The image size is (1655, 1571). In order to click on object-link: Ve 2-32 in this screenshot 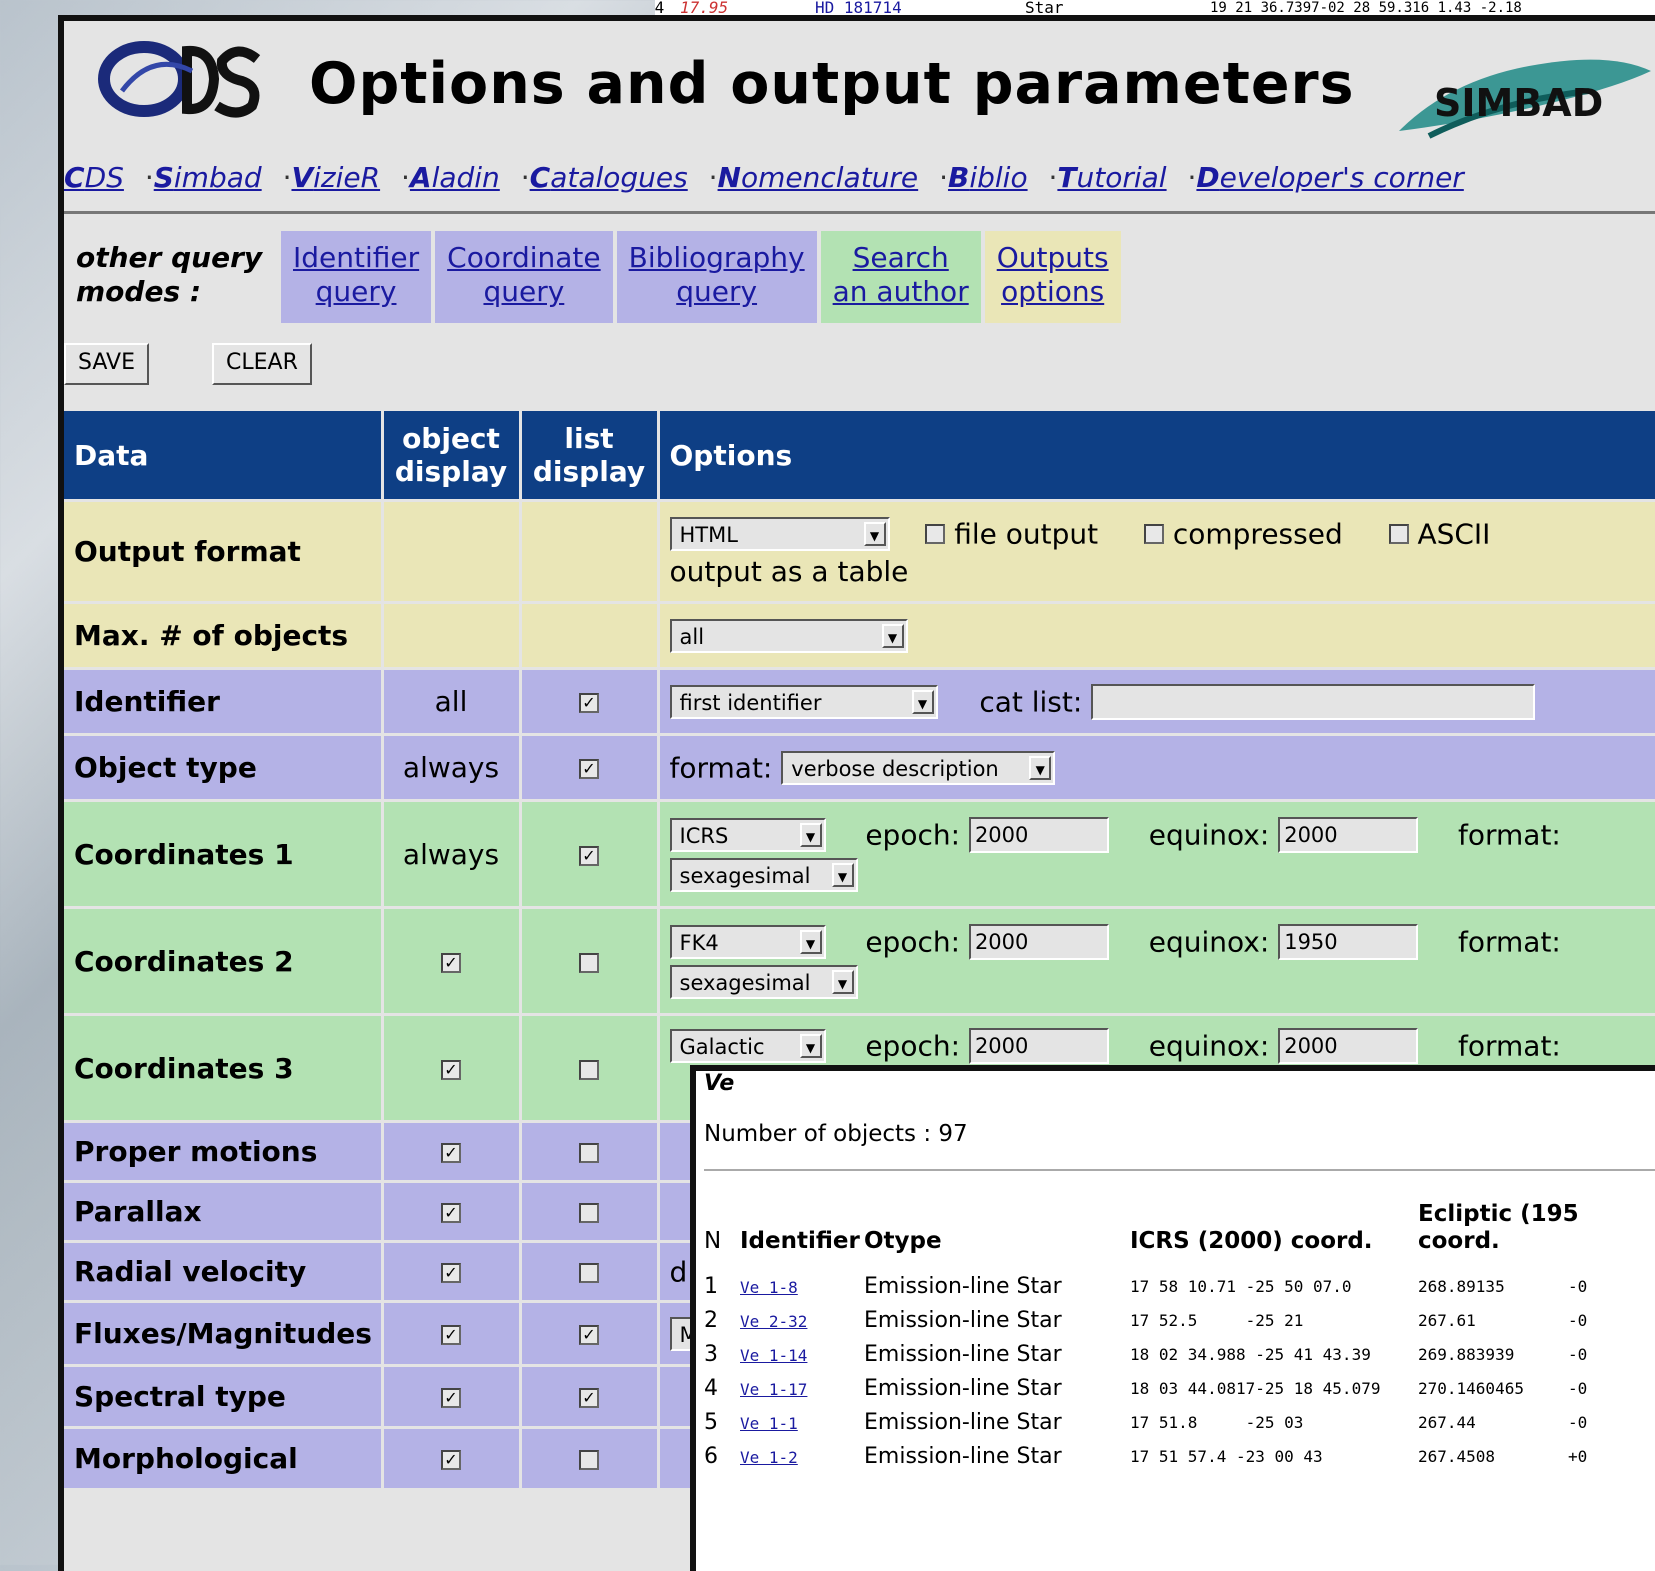, I will do `click(773, 1321)`.